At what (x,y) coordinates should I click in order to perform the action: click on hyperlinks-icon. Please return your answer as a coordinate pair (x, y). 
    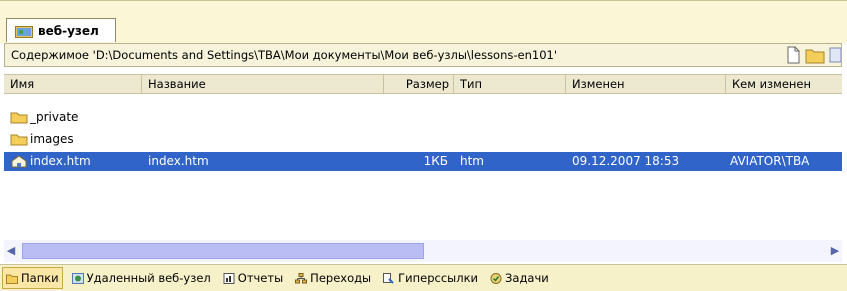
    Looking at the image, I should click on (389, 278).